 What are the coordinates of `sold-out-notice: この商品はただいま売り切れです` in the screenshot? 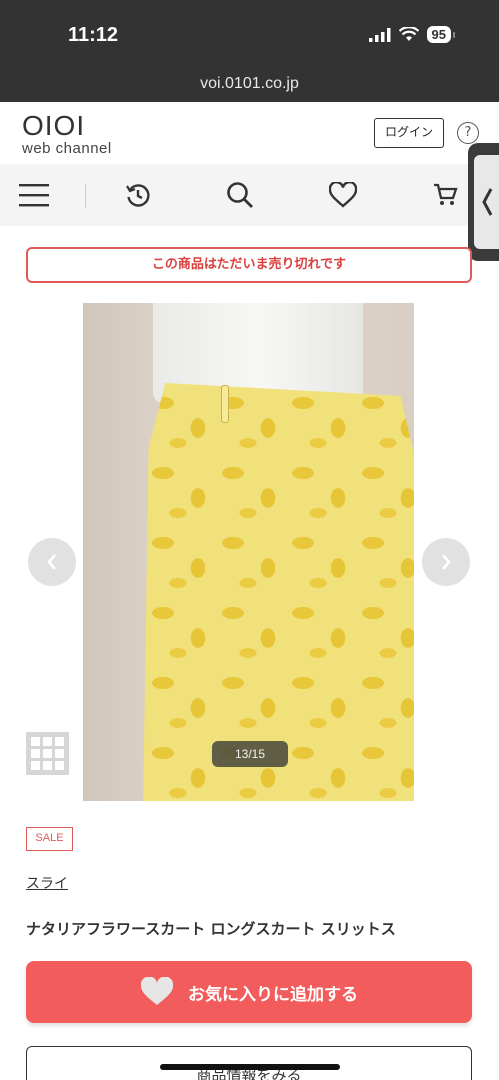 It's located at (249, 265).